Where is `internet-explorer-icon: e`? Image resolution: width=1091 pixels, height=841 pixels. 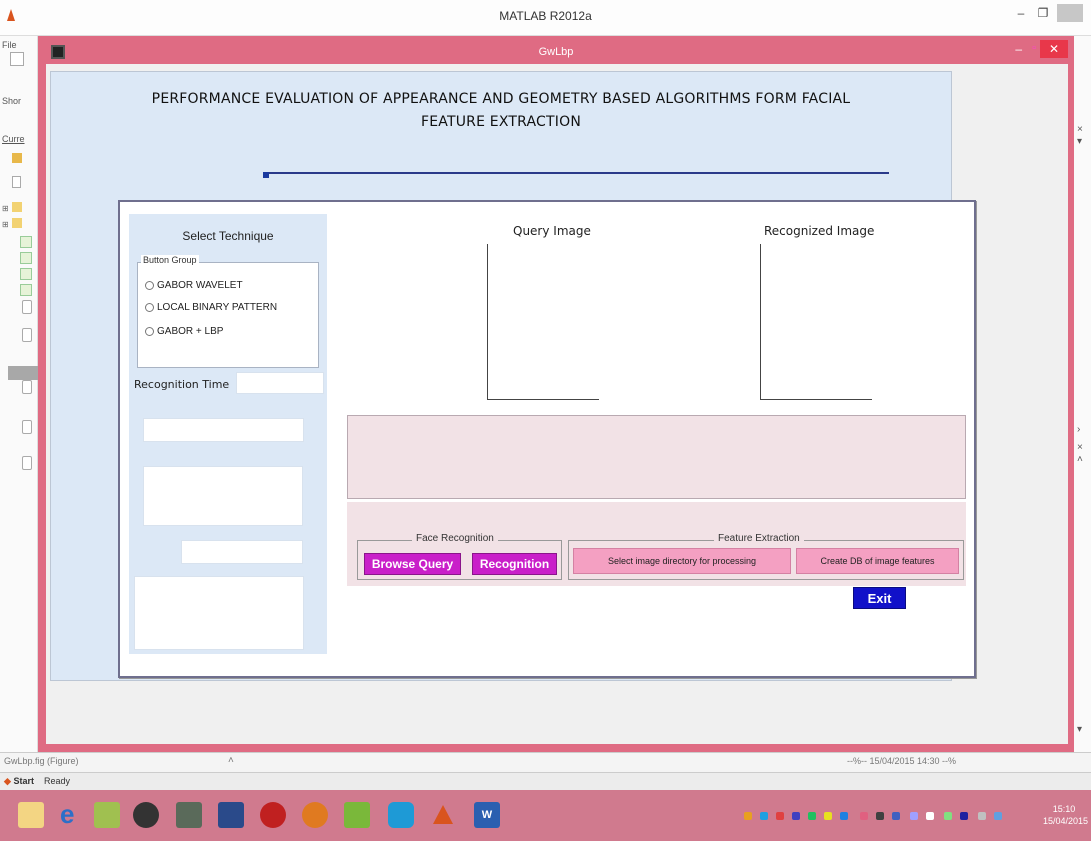 internet-explorer-icon: e is located at coordinates (73, 814).